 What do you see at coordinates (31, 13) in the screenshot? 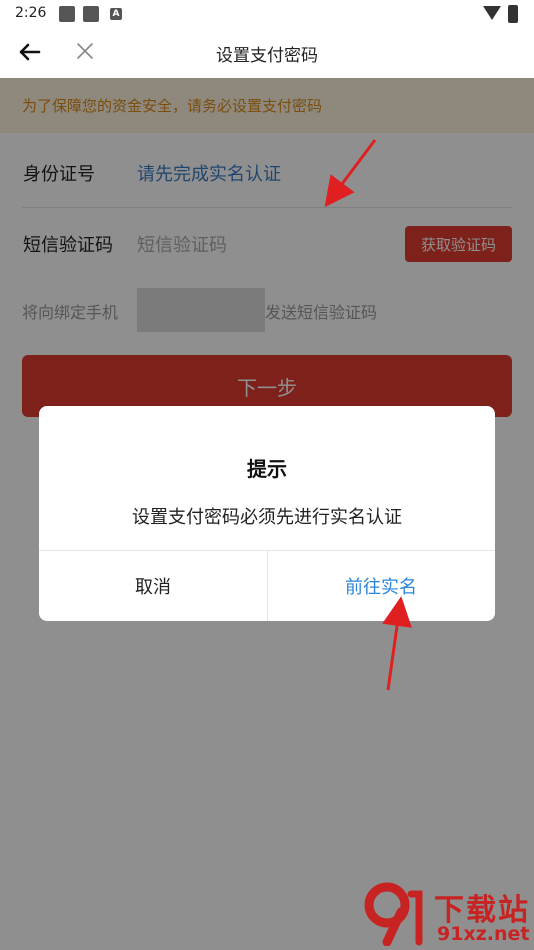
I see `status-time: 2:26` at bounding box center [31, 13].